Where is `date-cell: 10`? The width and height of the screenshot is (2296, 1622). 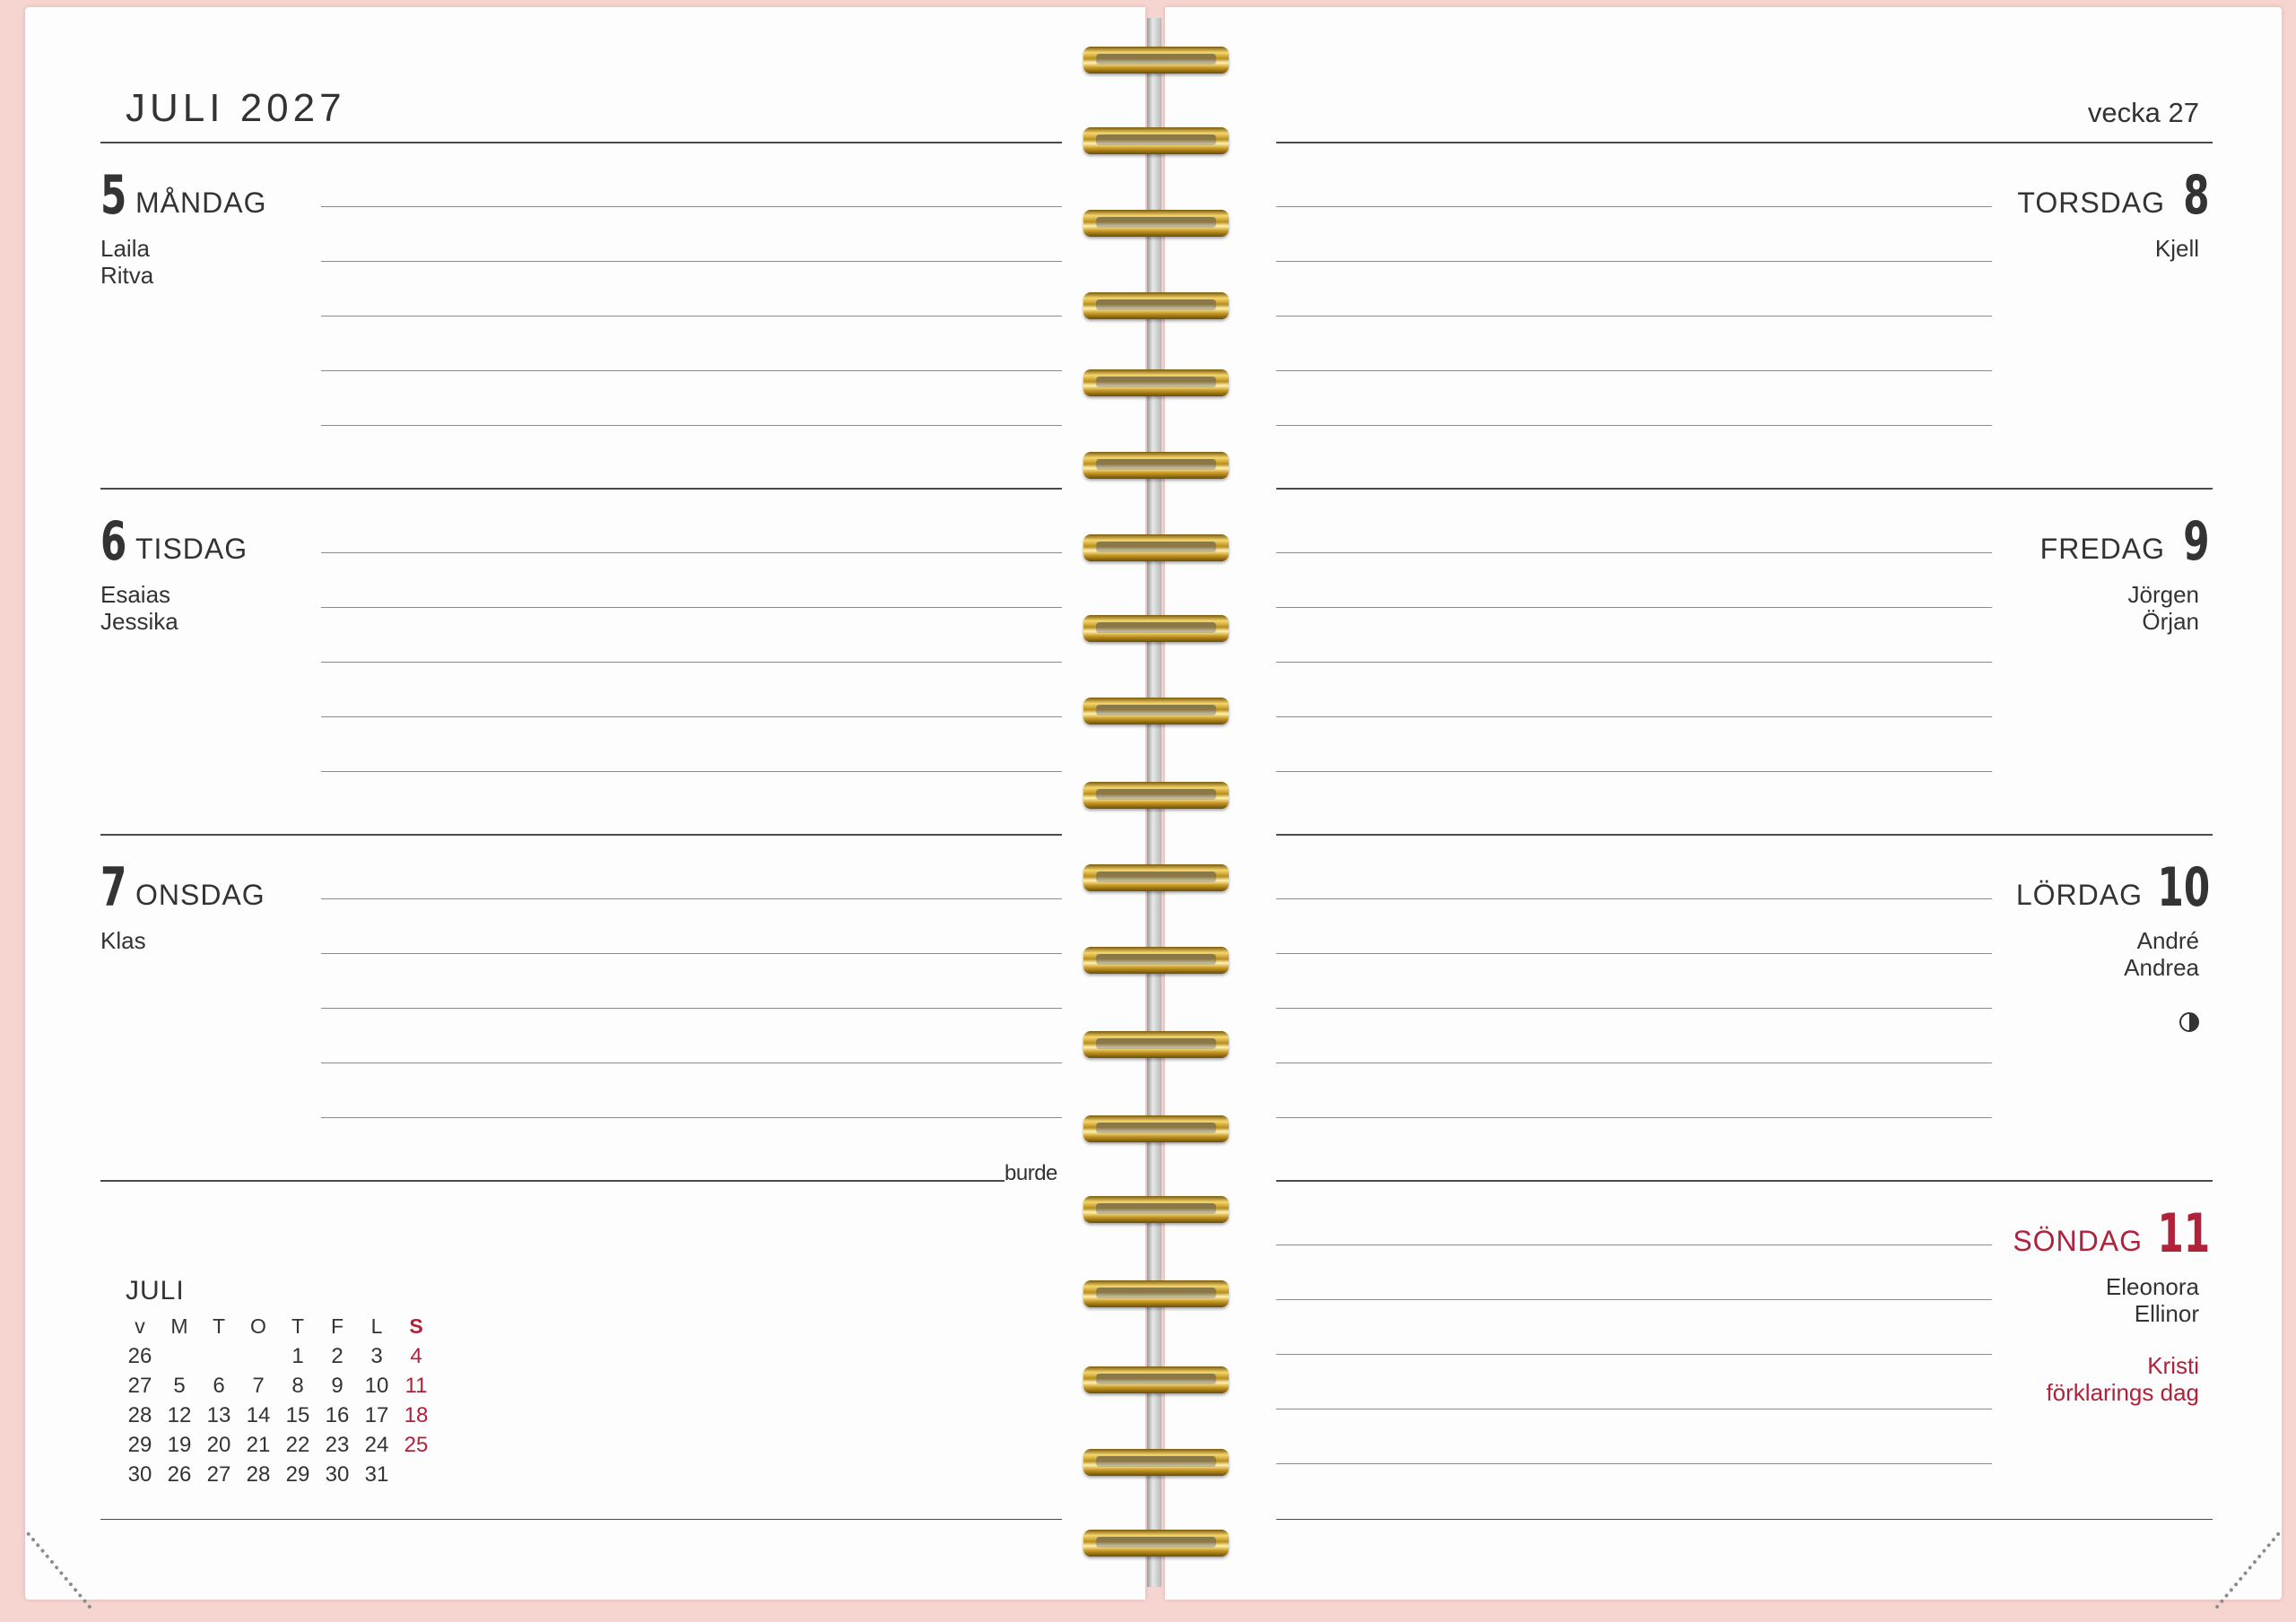
date-cell: 10 is located at coordinates (376, 1385).